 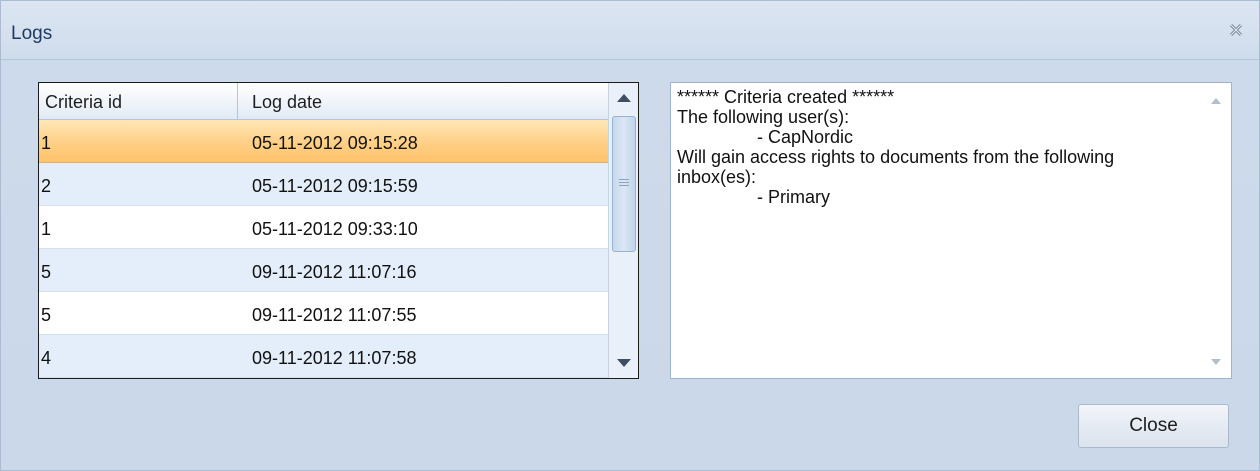 I want to click on scrollbar-thumb, so click(x=624, y=184).